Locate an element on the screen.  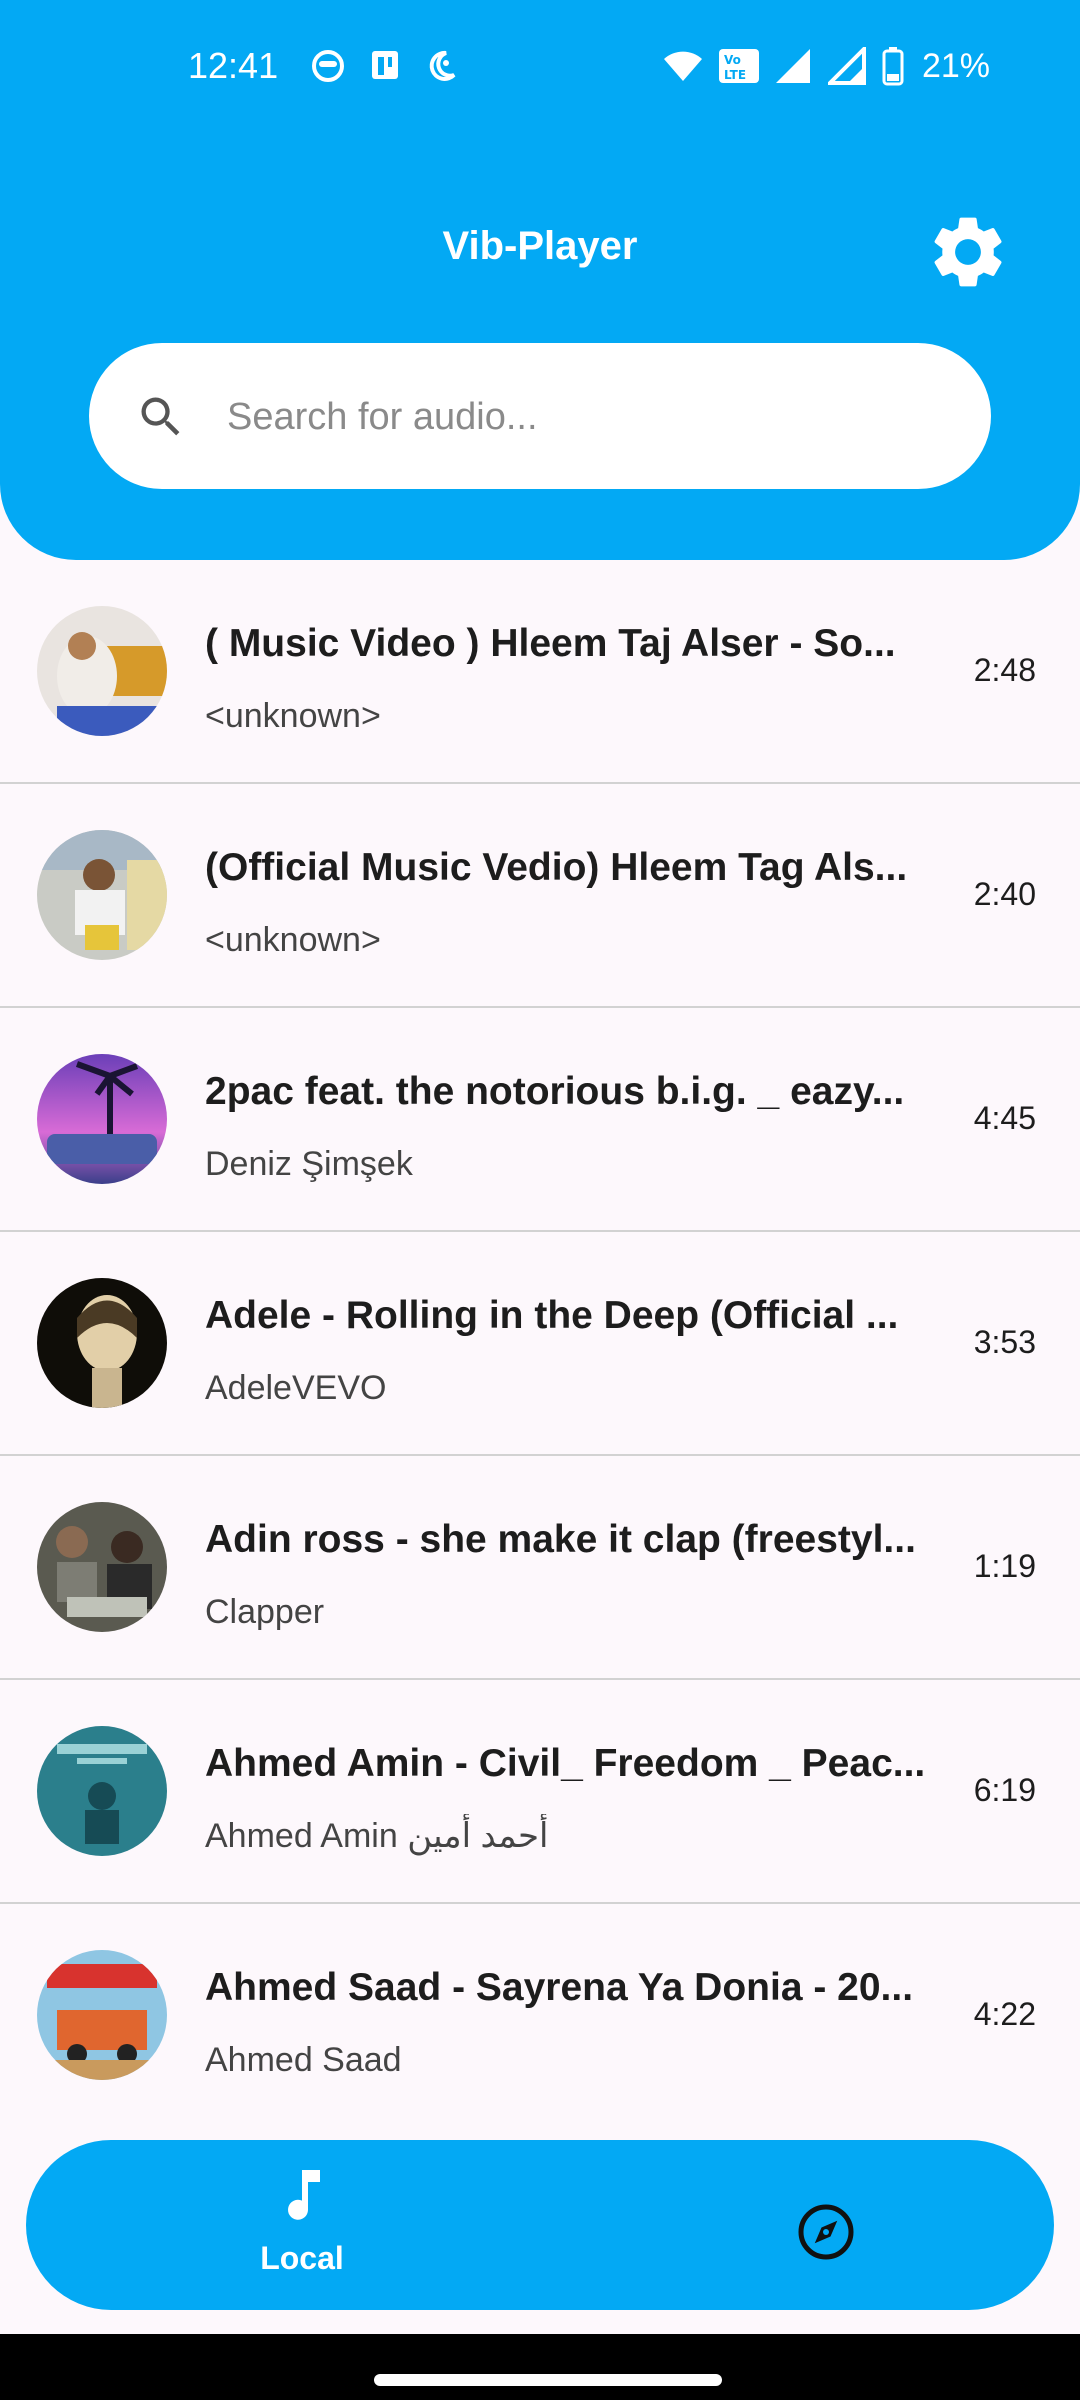
nav-tab-local: Local is located at coordinates (302, 2225).